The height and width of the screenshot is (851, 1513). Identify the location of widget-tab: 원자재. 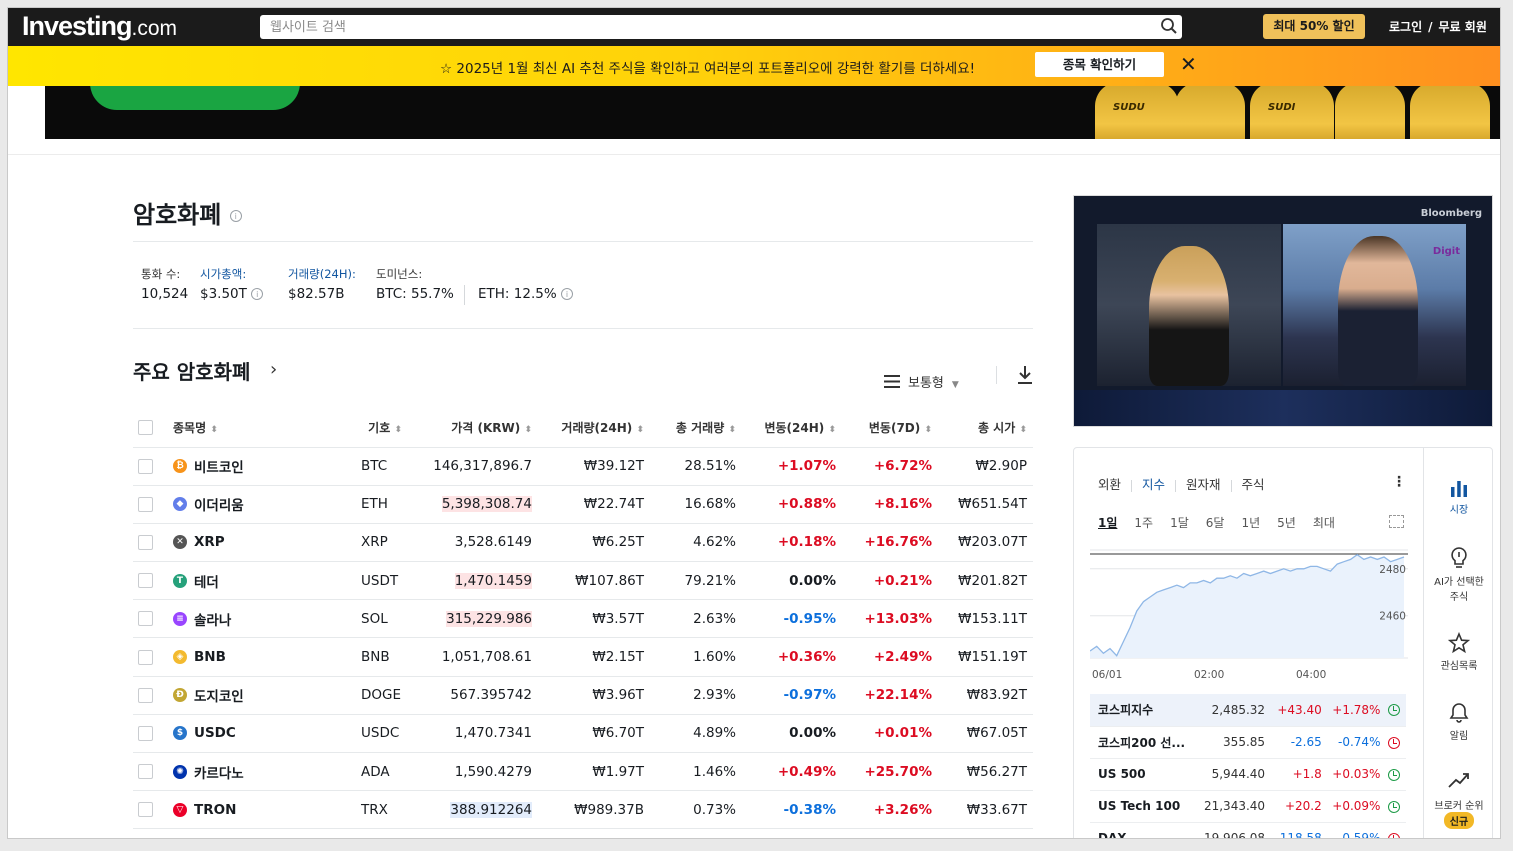
(1203, 483).